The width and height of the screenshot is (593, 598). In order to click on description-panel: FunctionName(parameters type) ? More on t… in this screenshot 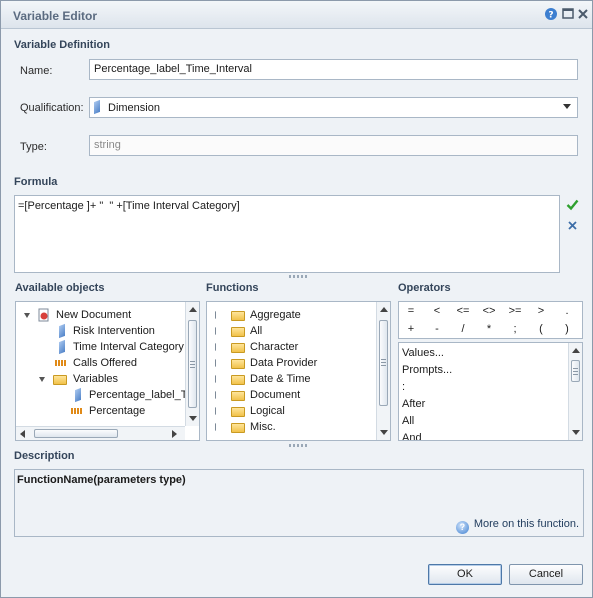, I will do `click(299, 503)`.